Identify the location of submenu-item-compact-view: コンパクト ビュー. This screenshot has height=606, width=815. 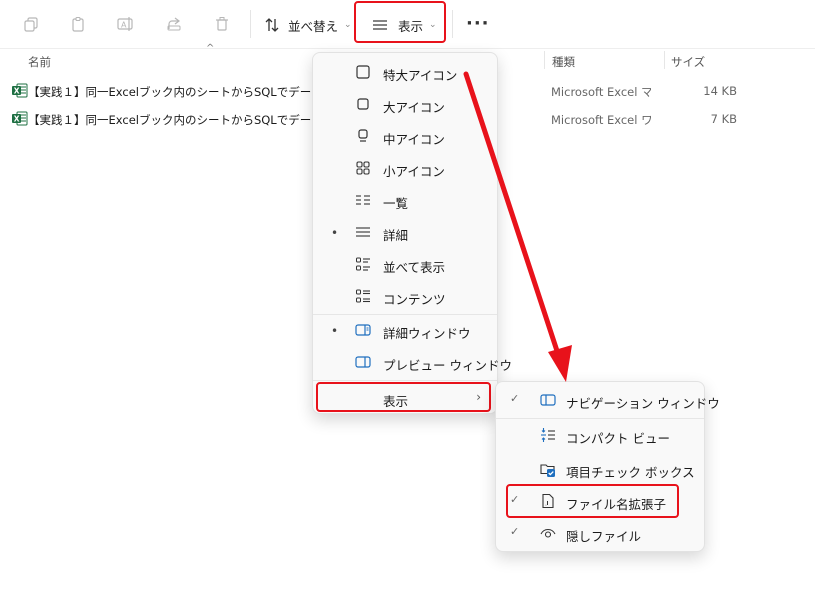
(600, 435).